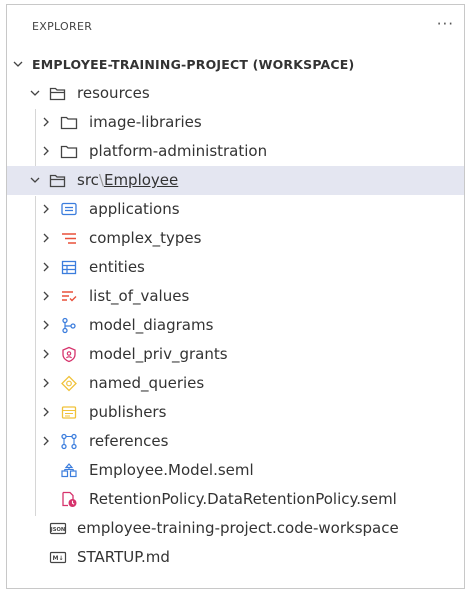  Describe the element at coordinates (145, 238) in the screenshot. I see `folder-label: complex_types` at that location.